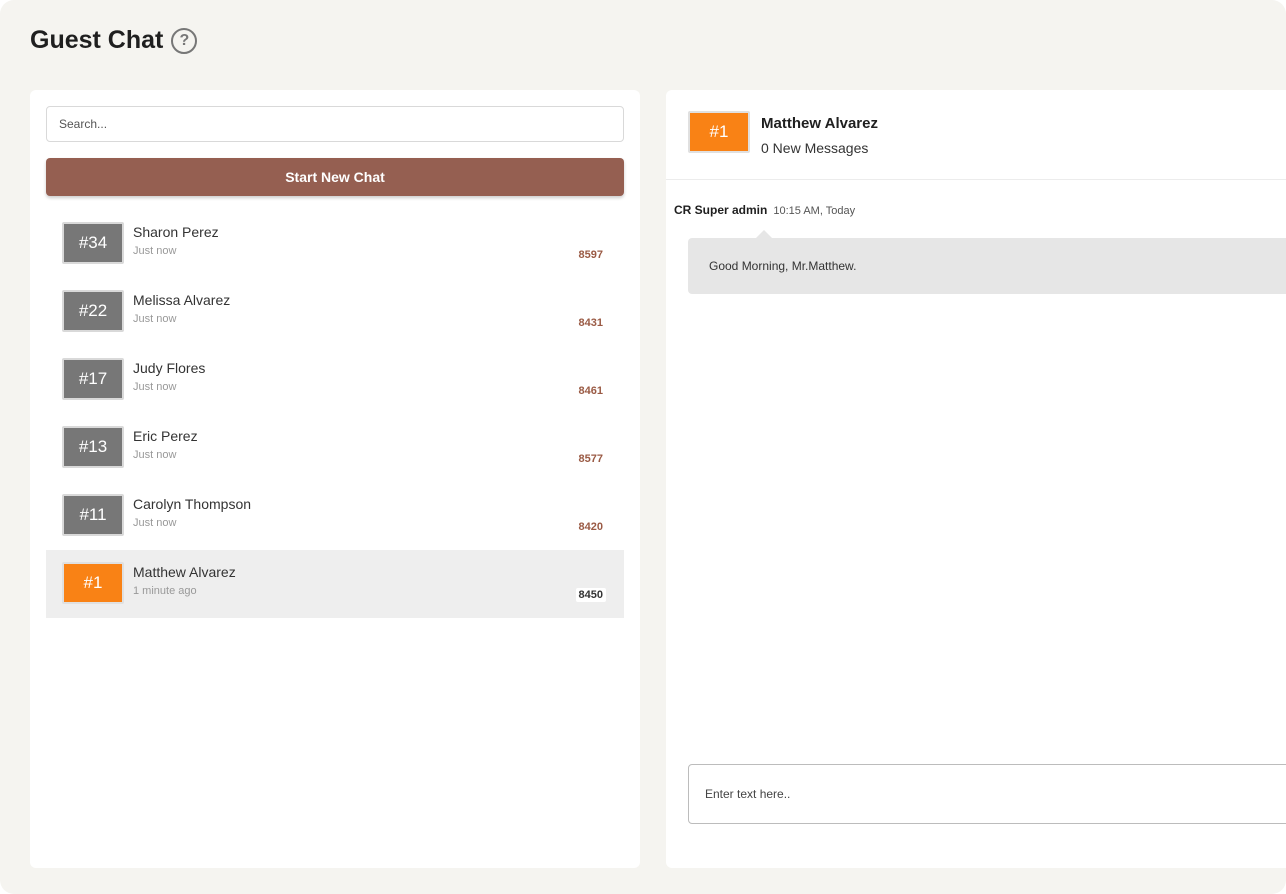  What do you see at coordinates (590, 255) in the screenshot?
I see `guest-code: 8597` at bounding box center [590, 255].